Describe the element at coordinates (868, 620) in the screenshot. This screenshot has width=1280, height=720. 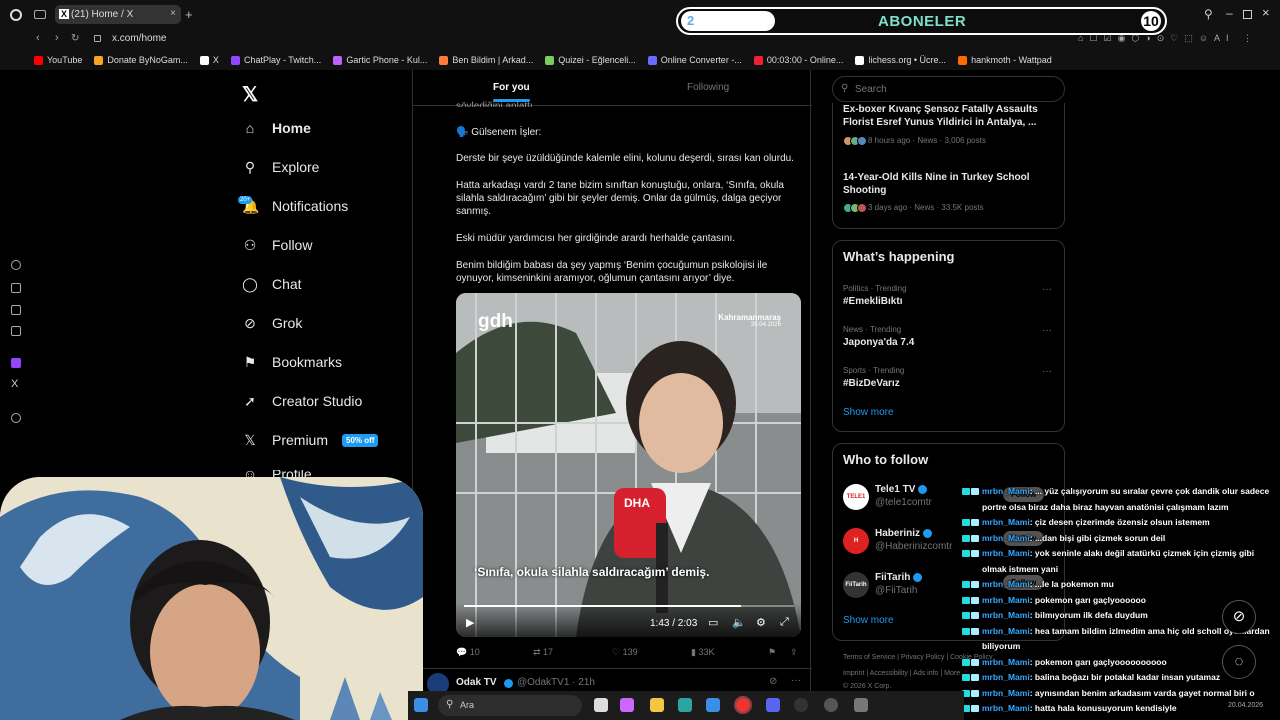
I see `show-more-follow: Show more` at that location.